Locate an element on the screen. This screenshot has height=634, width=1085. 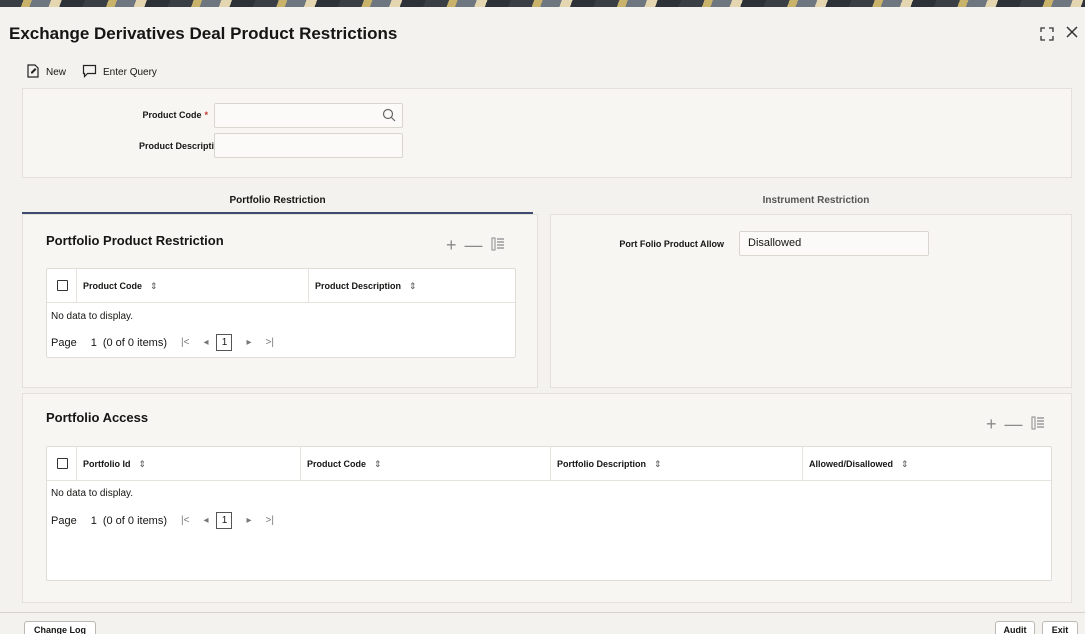
new-document-icon is located at coordinates (33, 72).